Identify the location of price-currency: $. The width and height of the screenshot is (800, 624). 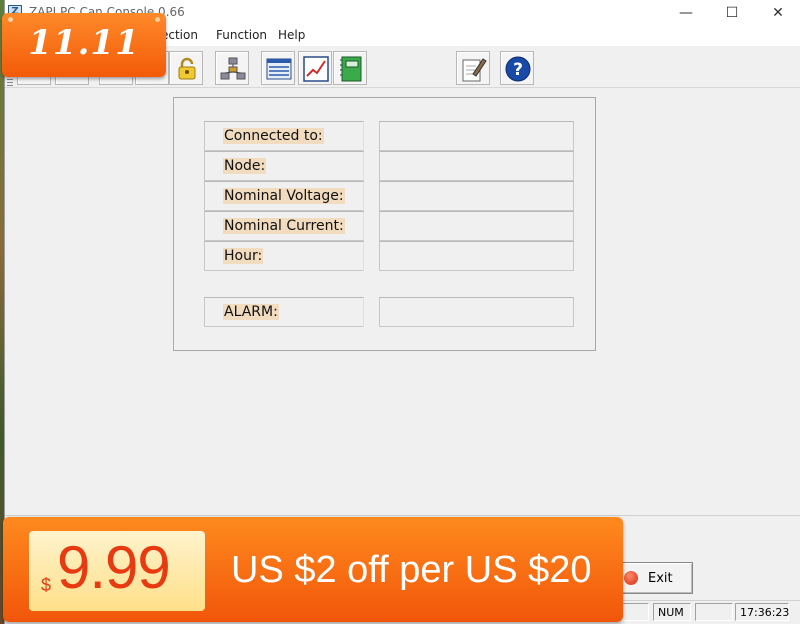
(46, 585).